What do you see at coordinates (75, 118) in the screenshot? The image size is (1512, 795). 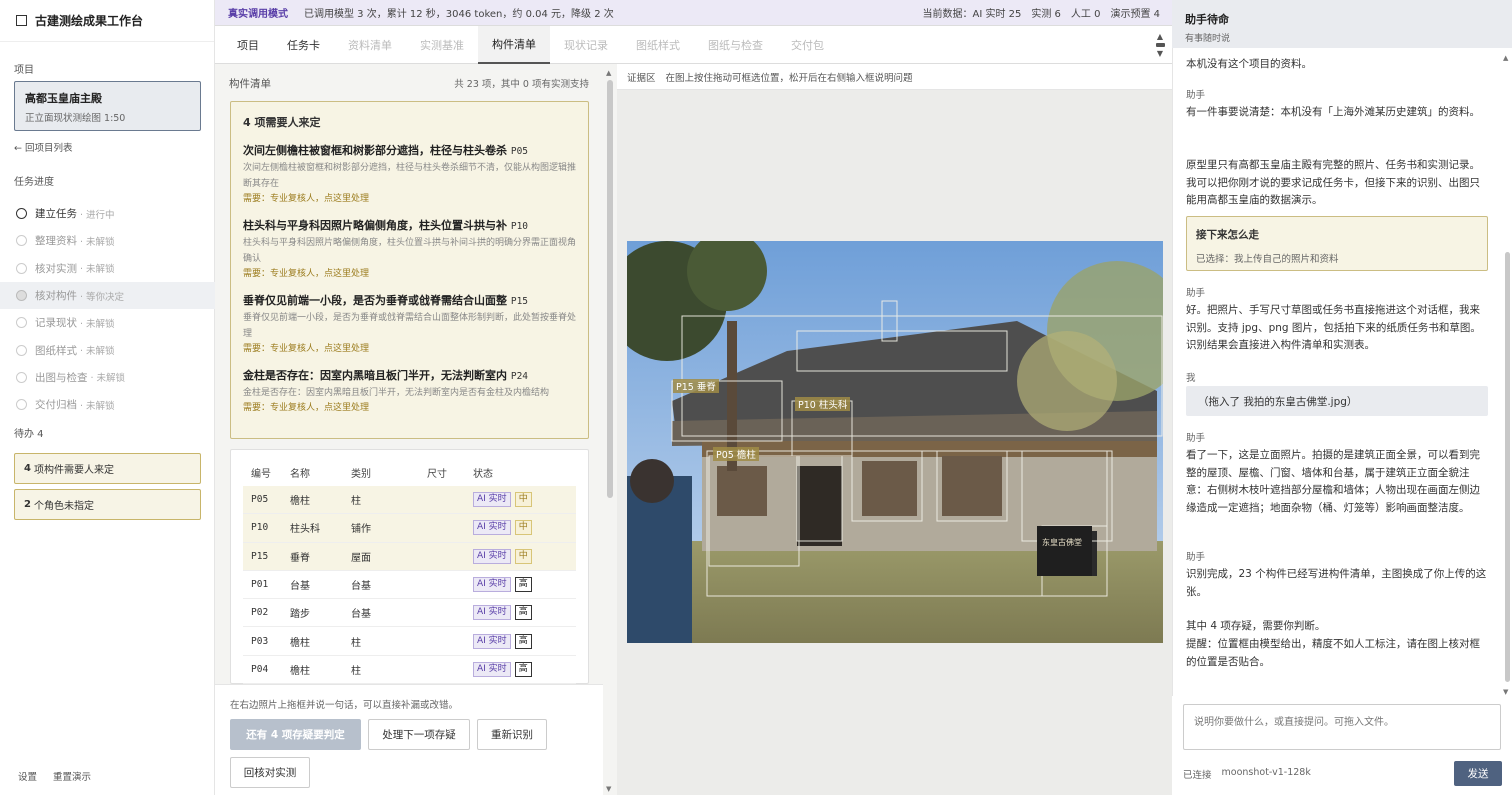 I see `project-subtitle: 正立面现状测绘图 1:50` at bounding box center [75, 118].